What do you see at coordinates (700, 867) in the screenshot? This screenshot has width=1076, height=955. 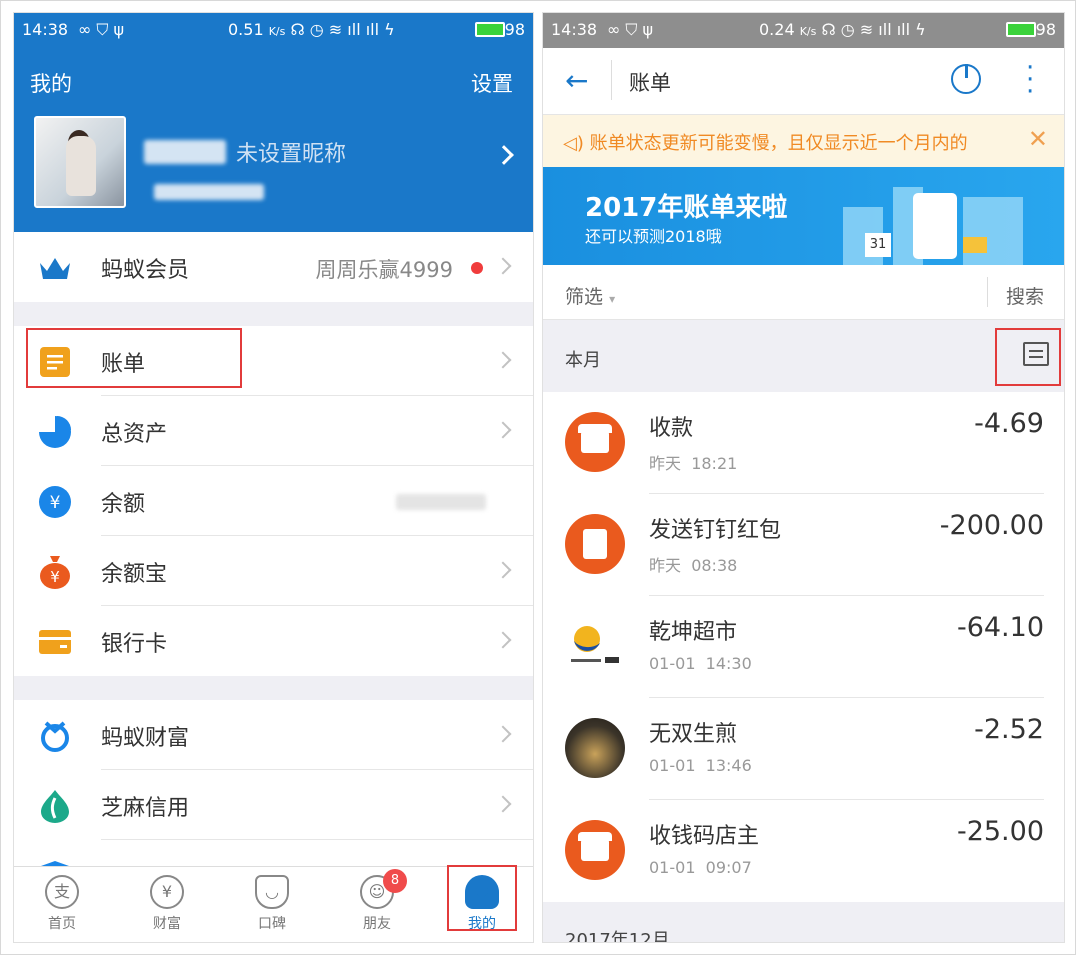 I see `transaction-time: 01-01 09:07` at bounding box center [700, 867].